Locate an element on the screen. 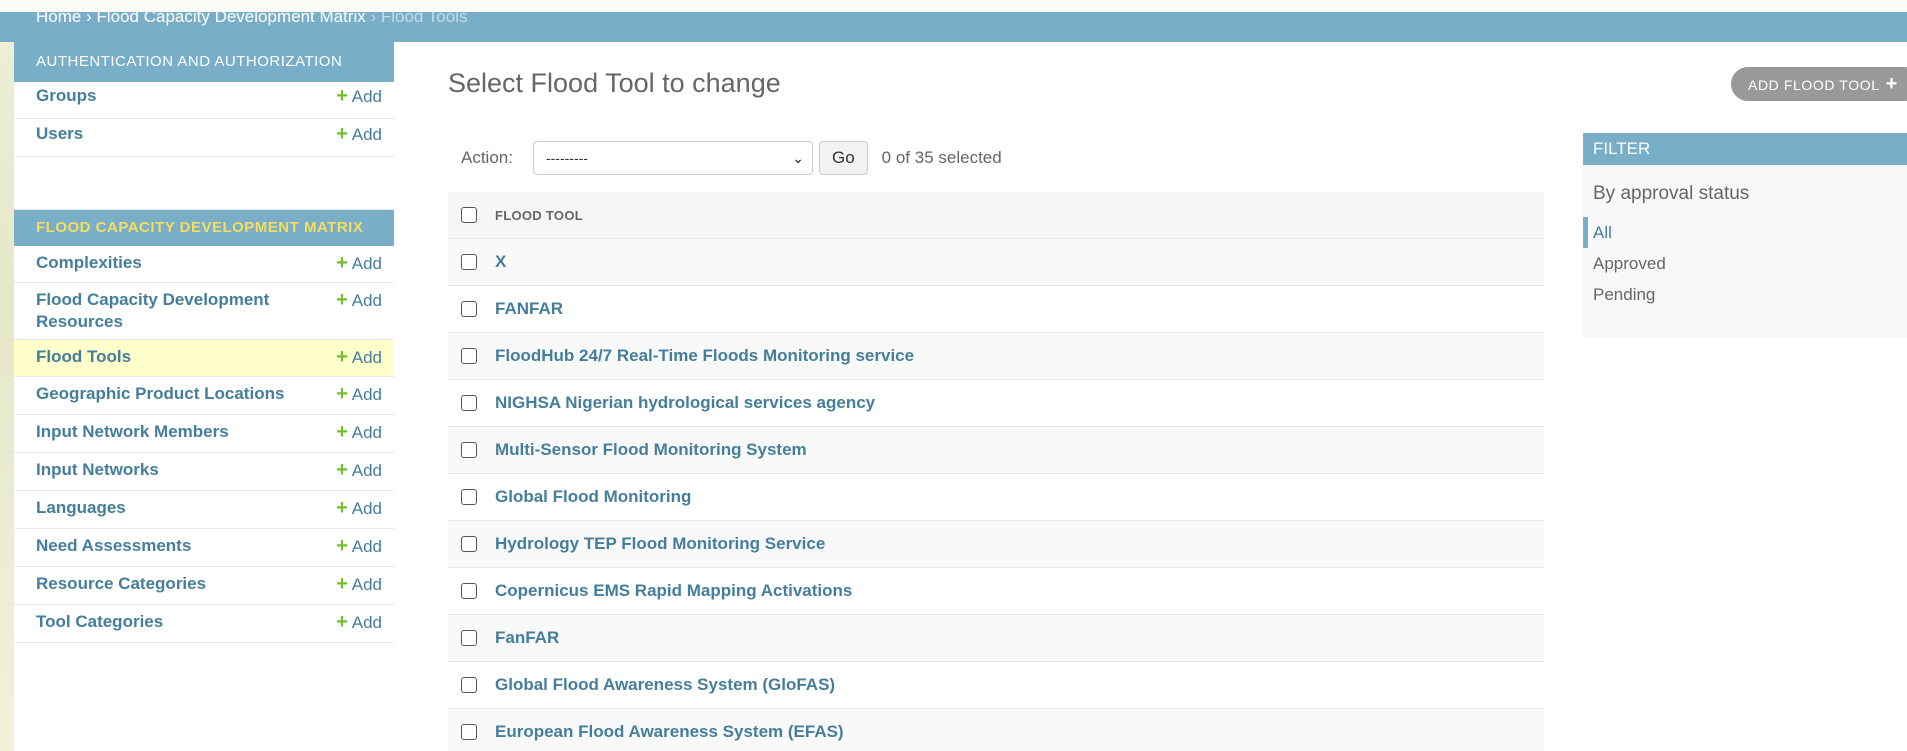  add-need-assessments-link: + Add is located at coordinates (359, 546).